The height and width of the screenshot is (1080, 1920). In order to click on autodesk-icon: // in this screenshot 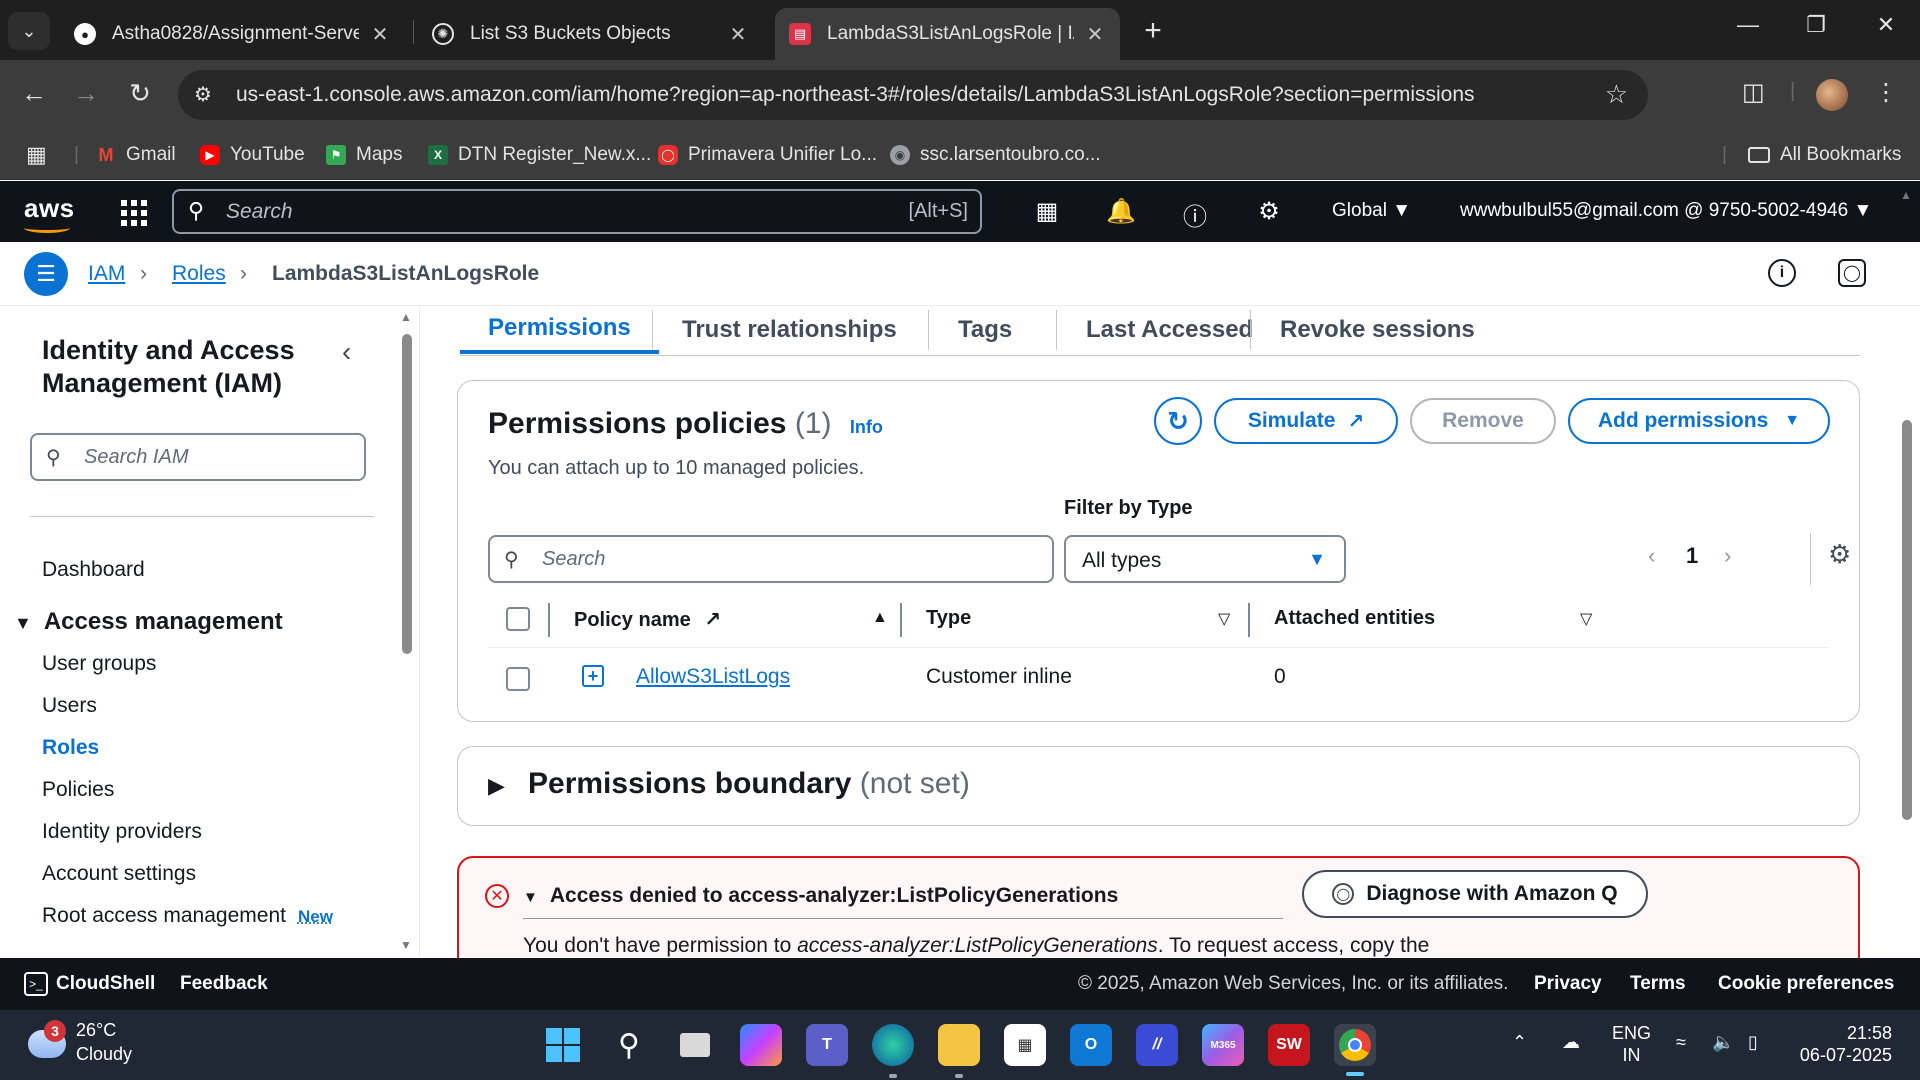, I will do `click(1157, 1045)`.